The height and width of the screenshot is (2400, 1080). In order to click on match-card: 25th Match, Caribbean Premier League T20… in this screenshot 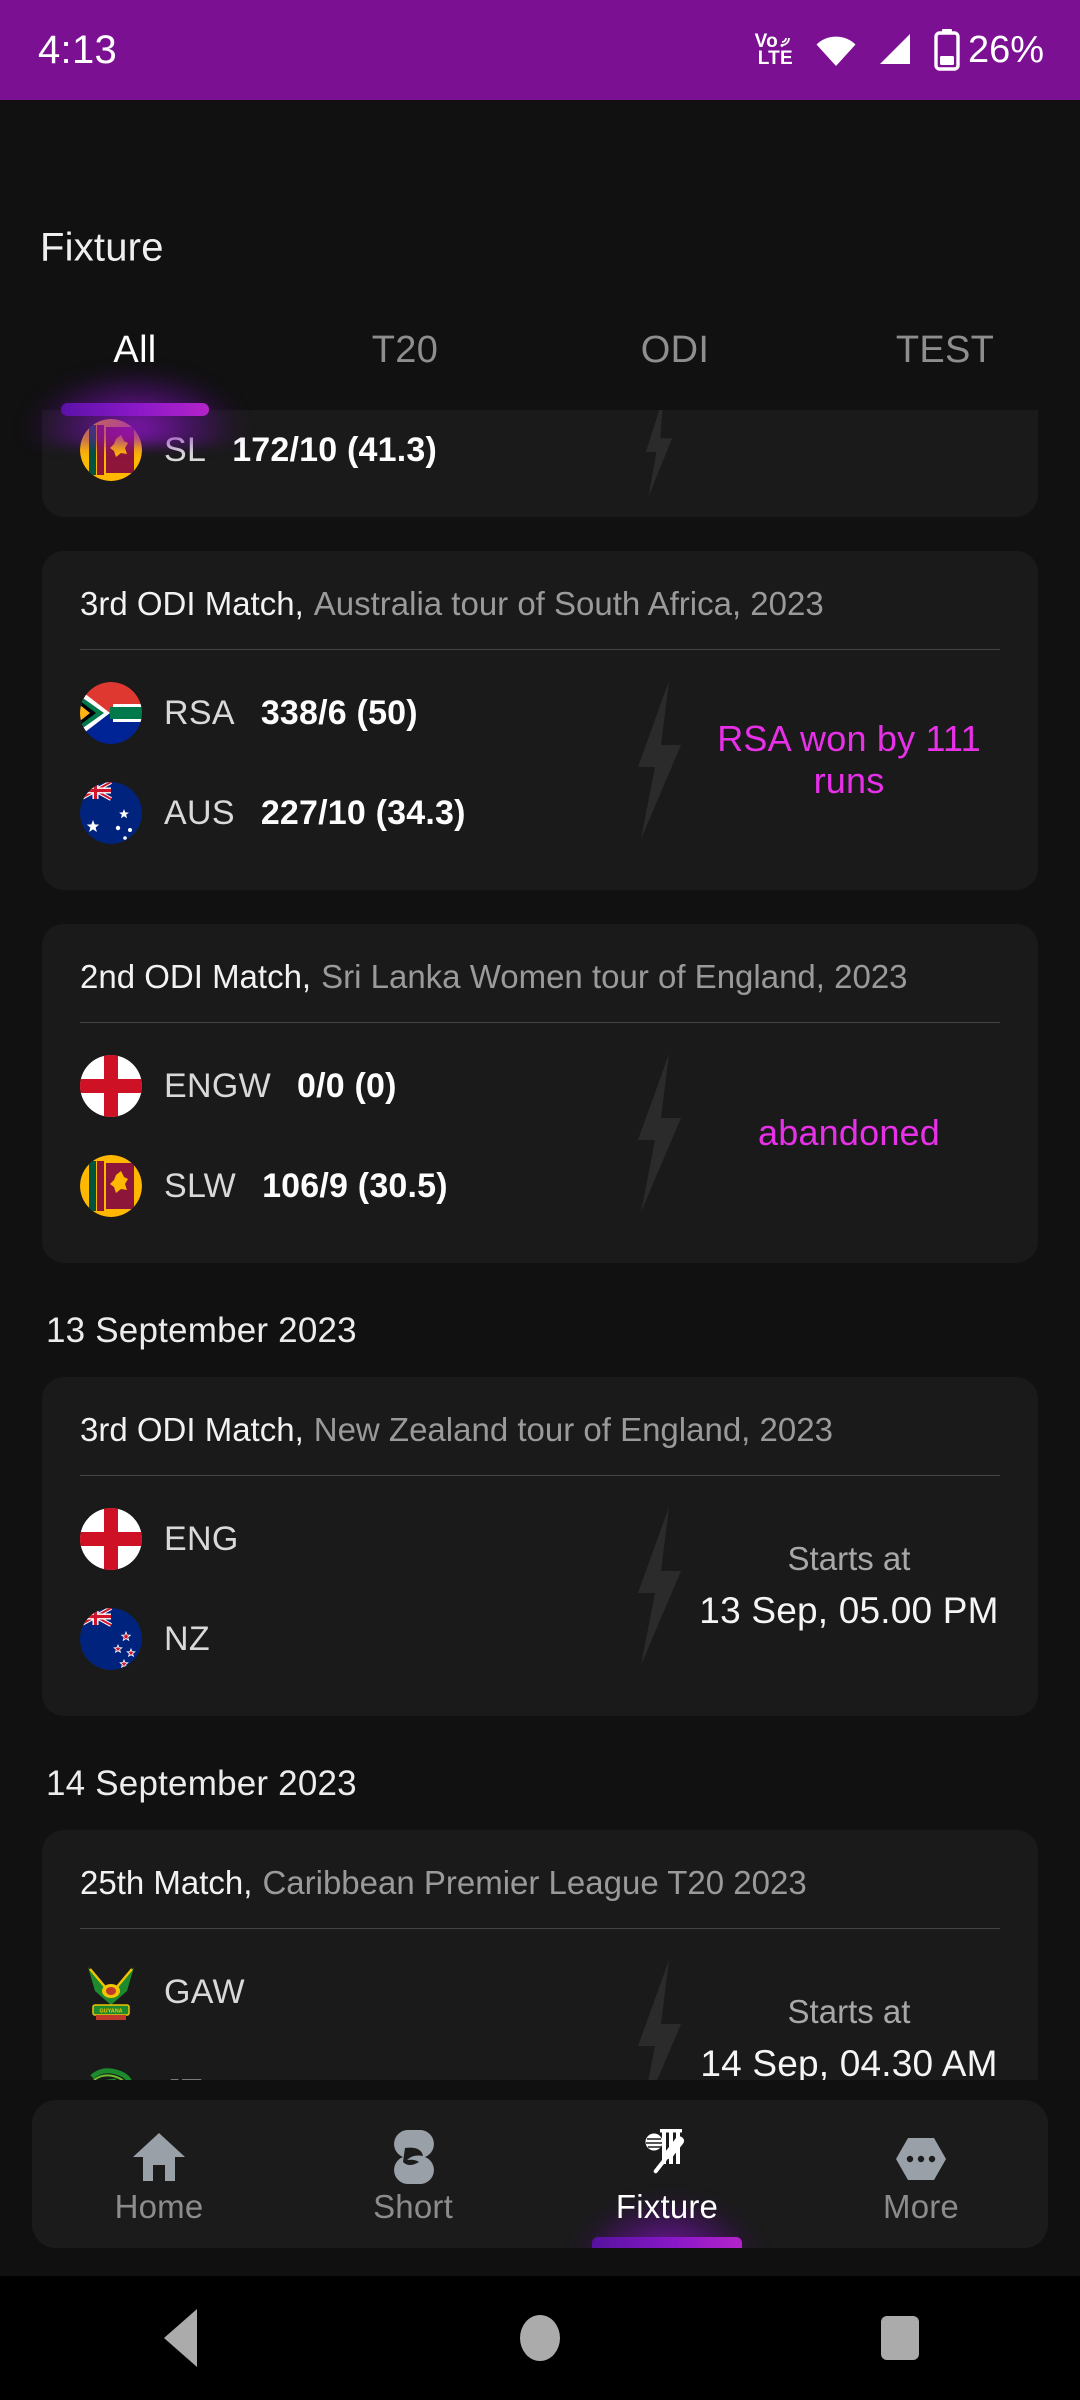, I will do `click(540, 1955)`.